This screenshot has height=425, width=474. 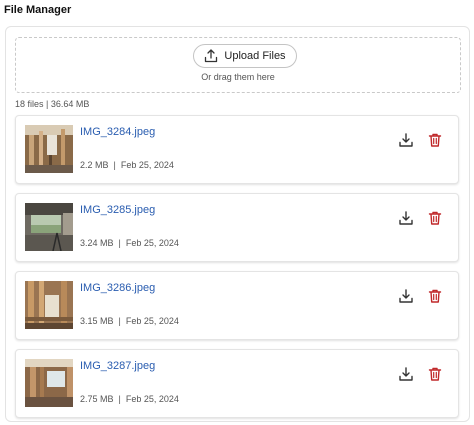 I want to click on upload-icon, so click(x=211, y=56).